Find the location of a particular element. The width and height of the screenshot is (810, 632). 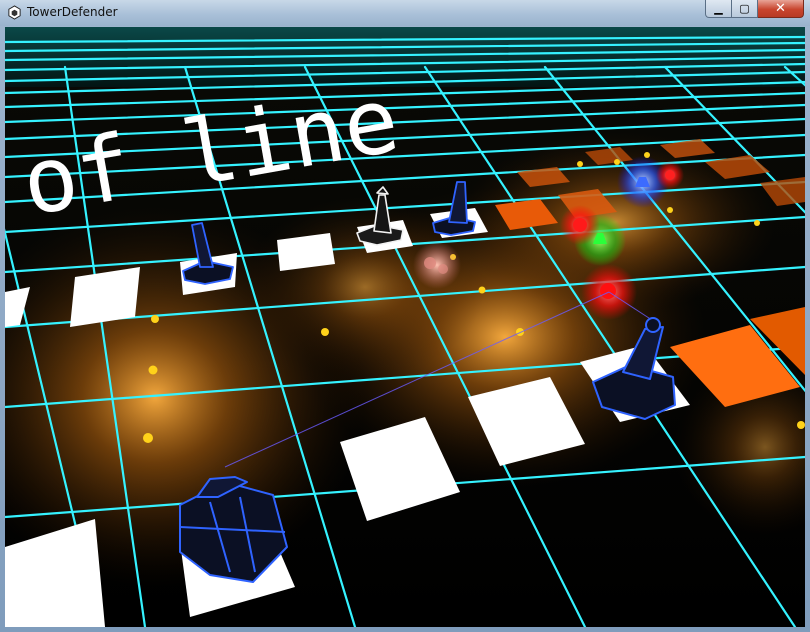

close-button: ✕ is located at coordinates (781, 9).